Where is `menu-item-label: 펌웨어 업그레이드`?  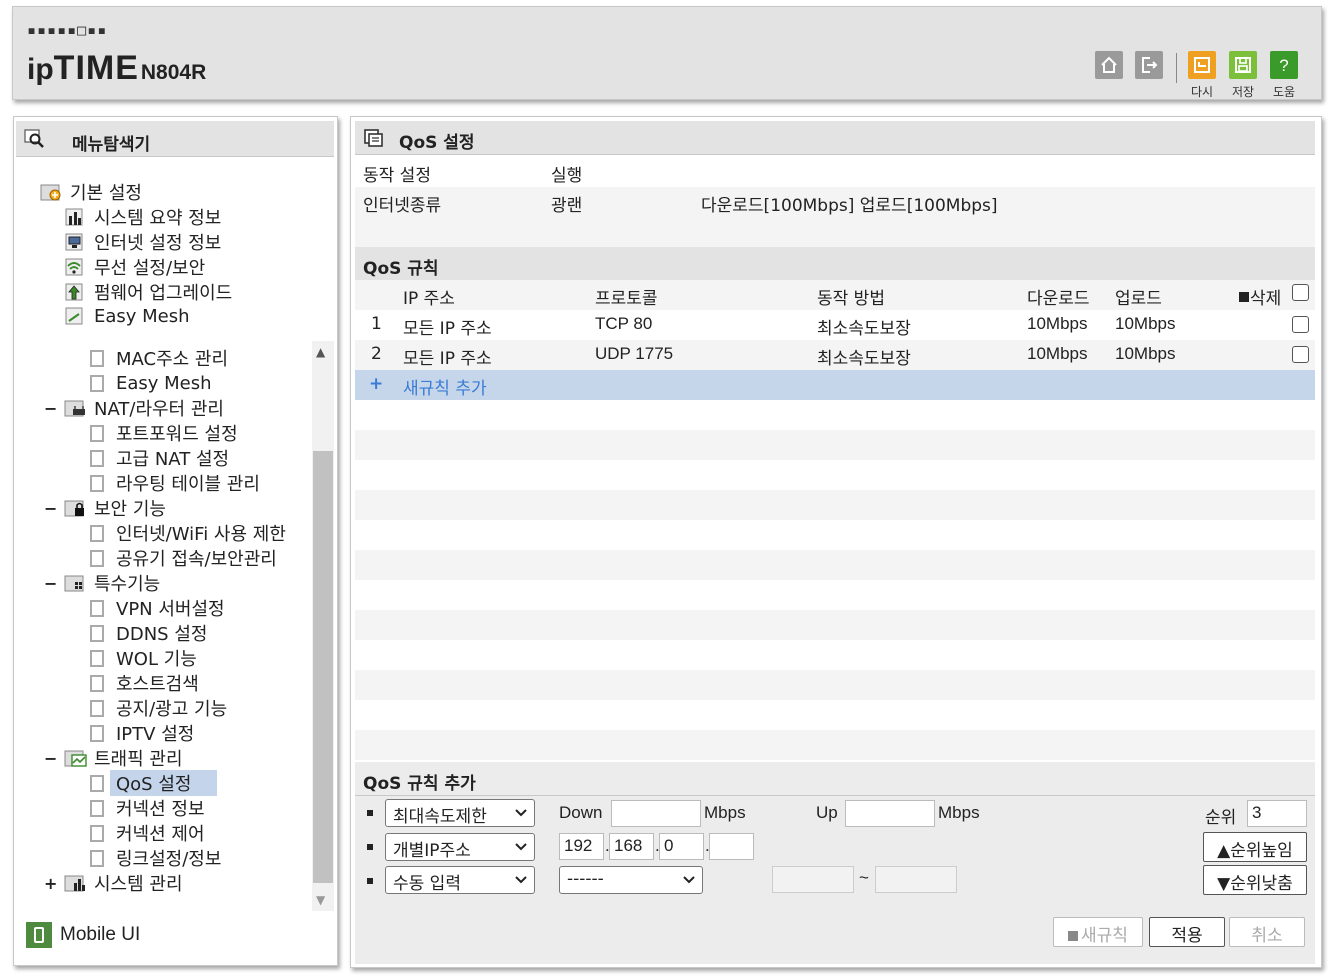
menu-item-label: 펌웨어 업그레이드 is located at coordinates (163, 293).